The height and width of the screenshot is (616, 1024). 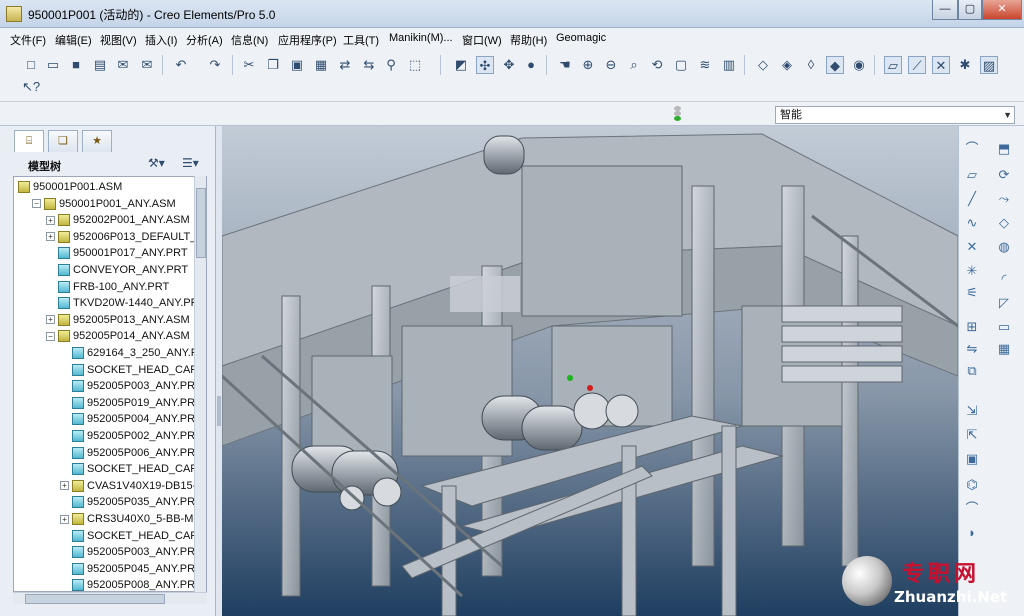 I want to click on orient-mode-icon: ✥, so click(x=509, y=65).